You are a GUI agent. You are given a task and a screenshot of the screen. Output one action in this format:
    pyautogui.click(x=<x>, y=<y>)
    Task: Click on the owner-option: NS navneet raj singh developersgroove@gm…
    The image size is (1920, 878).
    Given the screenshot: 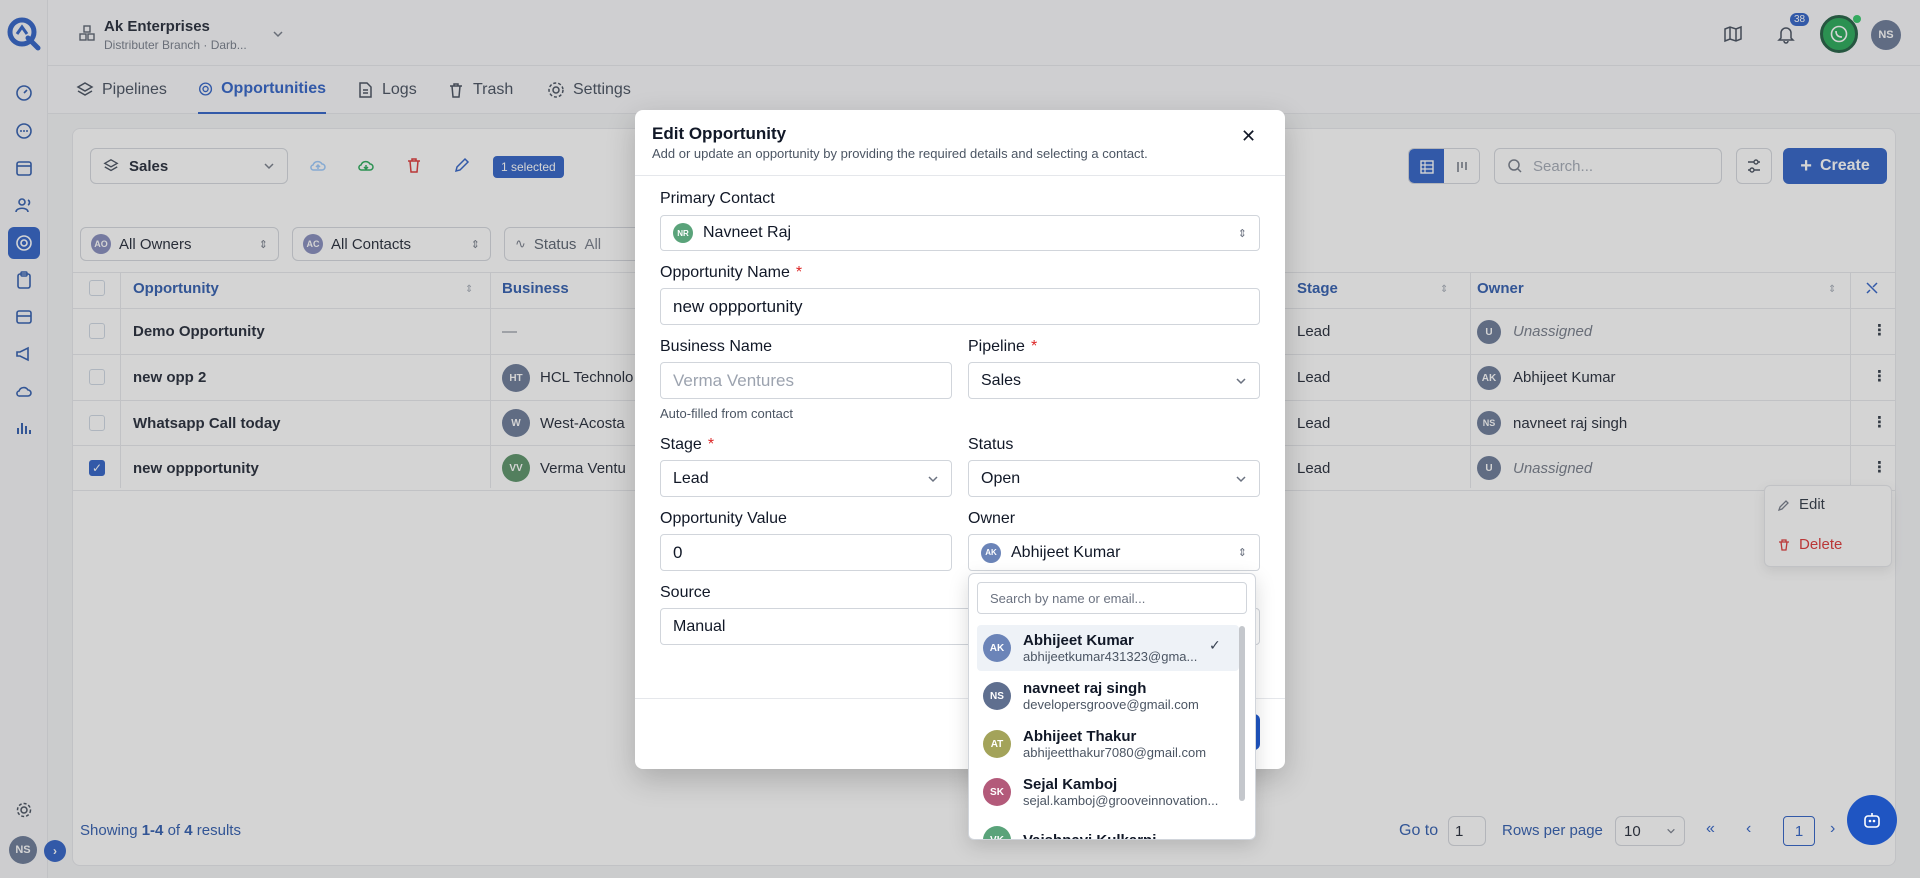 What is the action you would take?
    pyautogui.click(x=1108, y=696)
    